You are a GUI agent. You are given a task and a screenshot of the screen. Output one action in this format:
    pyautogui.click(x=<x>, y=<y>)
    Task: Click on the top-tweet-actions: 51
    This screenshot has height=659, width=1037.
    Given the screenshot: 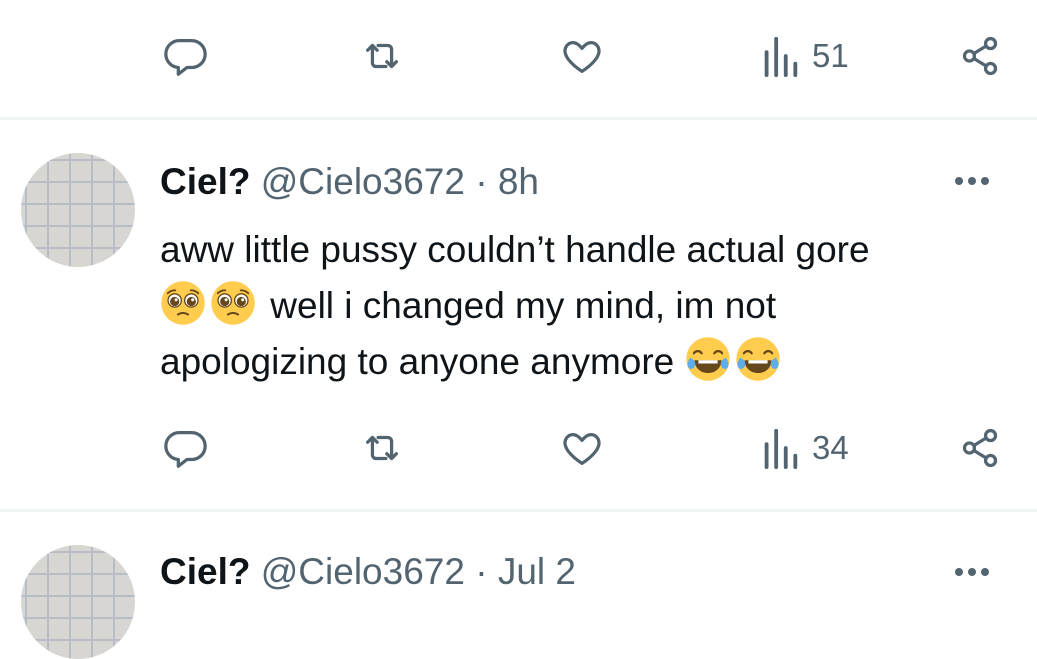 What is the action you would take?
    pyautogui.click(x=518, y=56)
    